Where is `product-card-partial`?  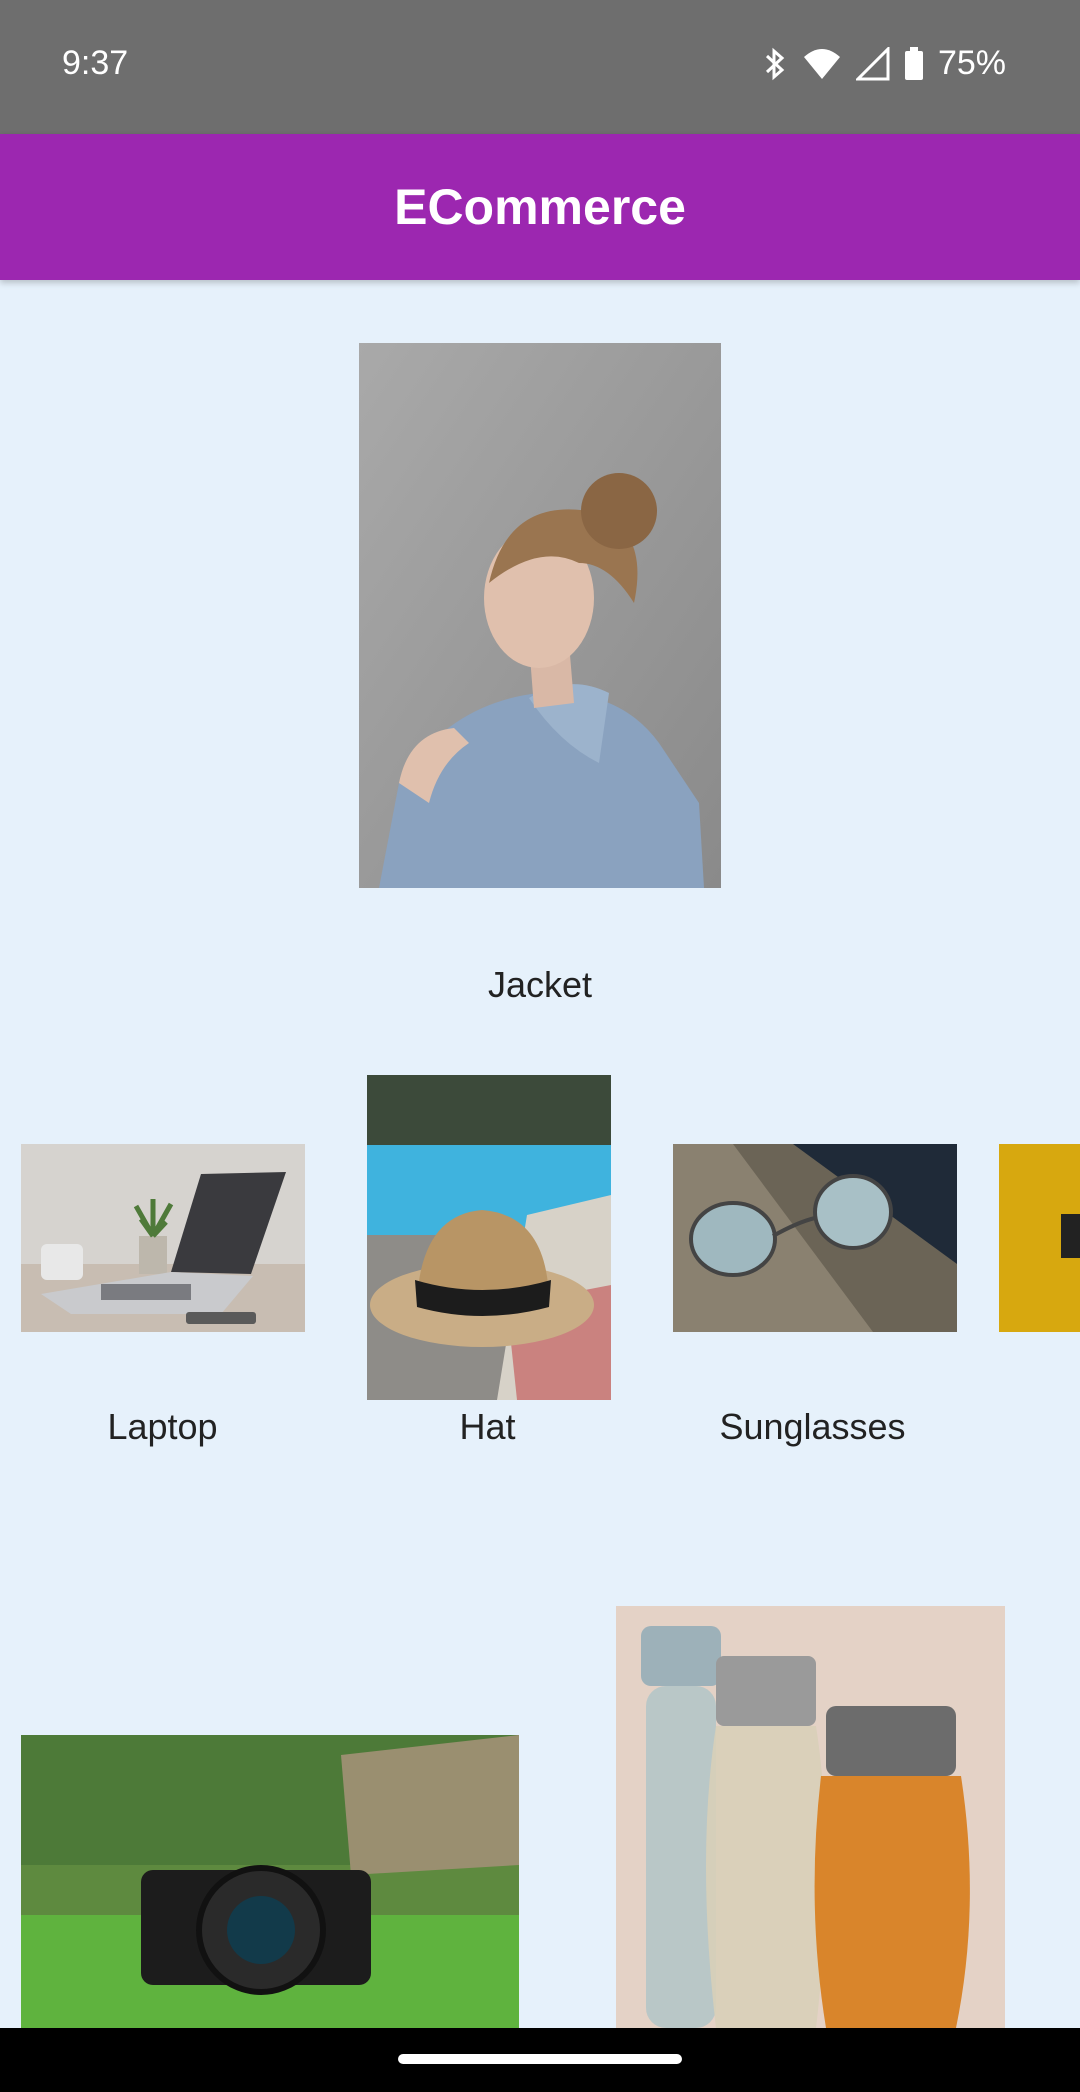 product-card-partial is located at coordinates (1027, 1270).